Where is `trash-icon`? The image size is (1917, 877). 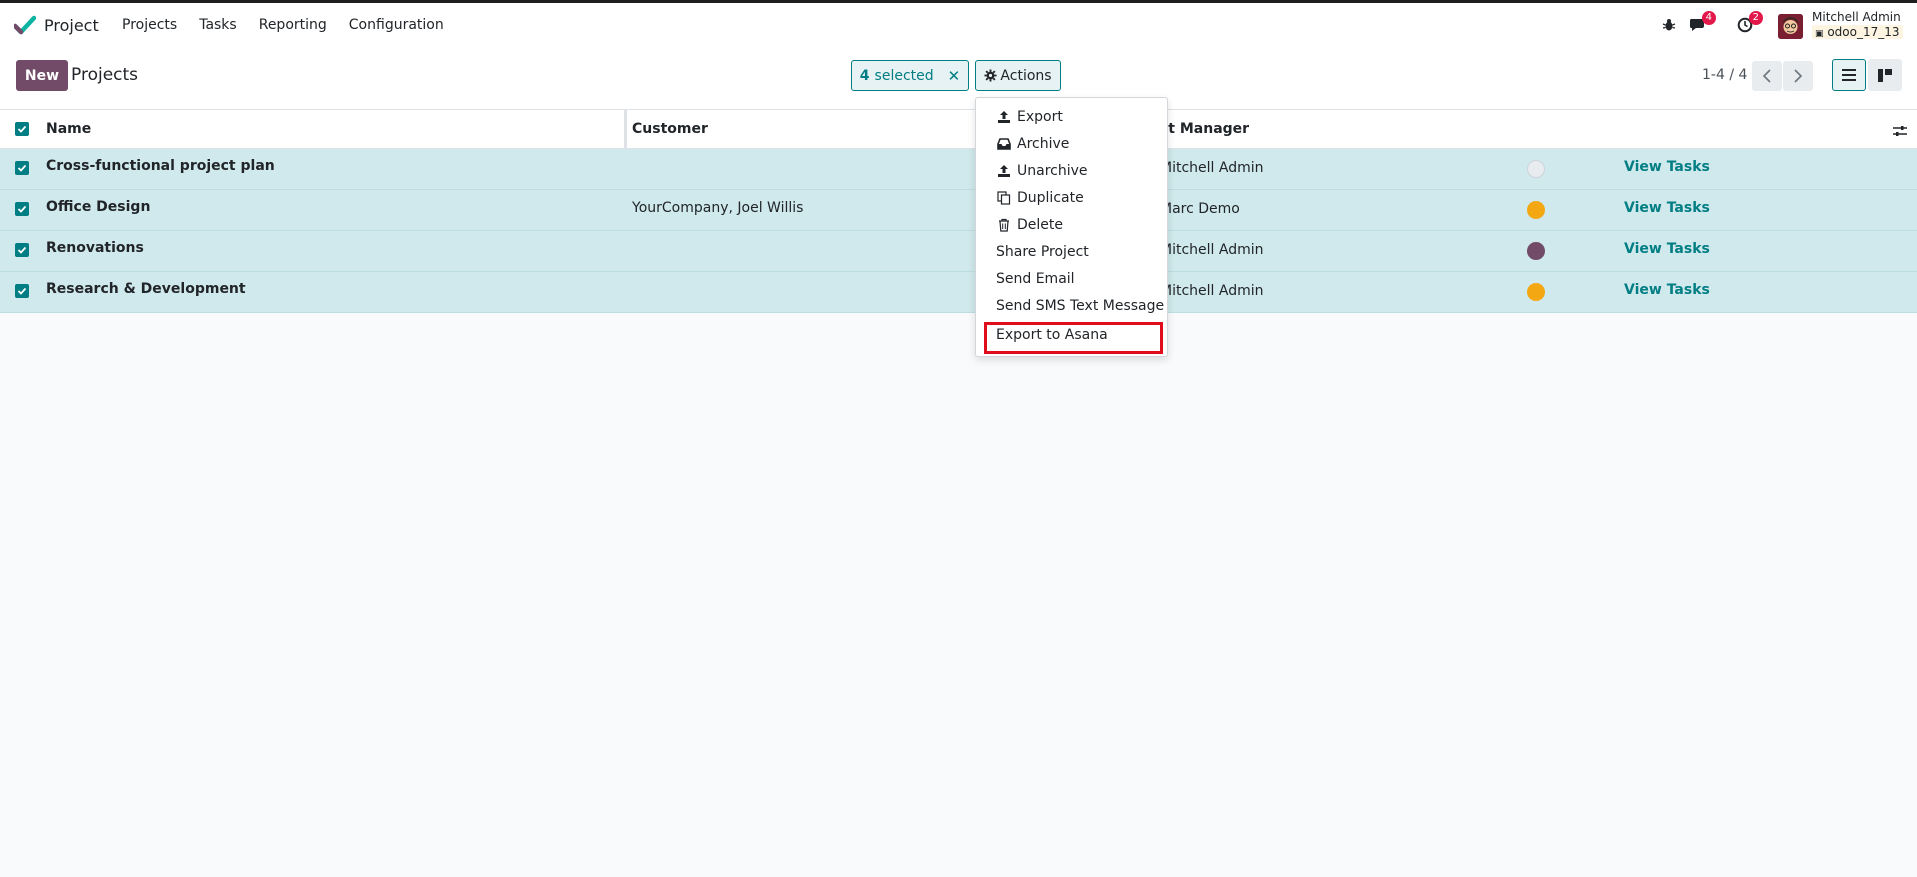
trash-icon is located at coordinates (1004, 225).